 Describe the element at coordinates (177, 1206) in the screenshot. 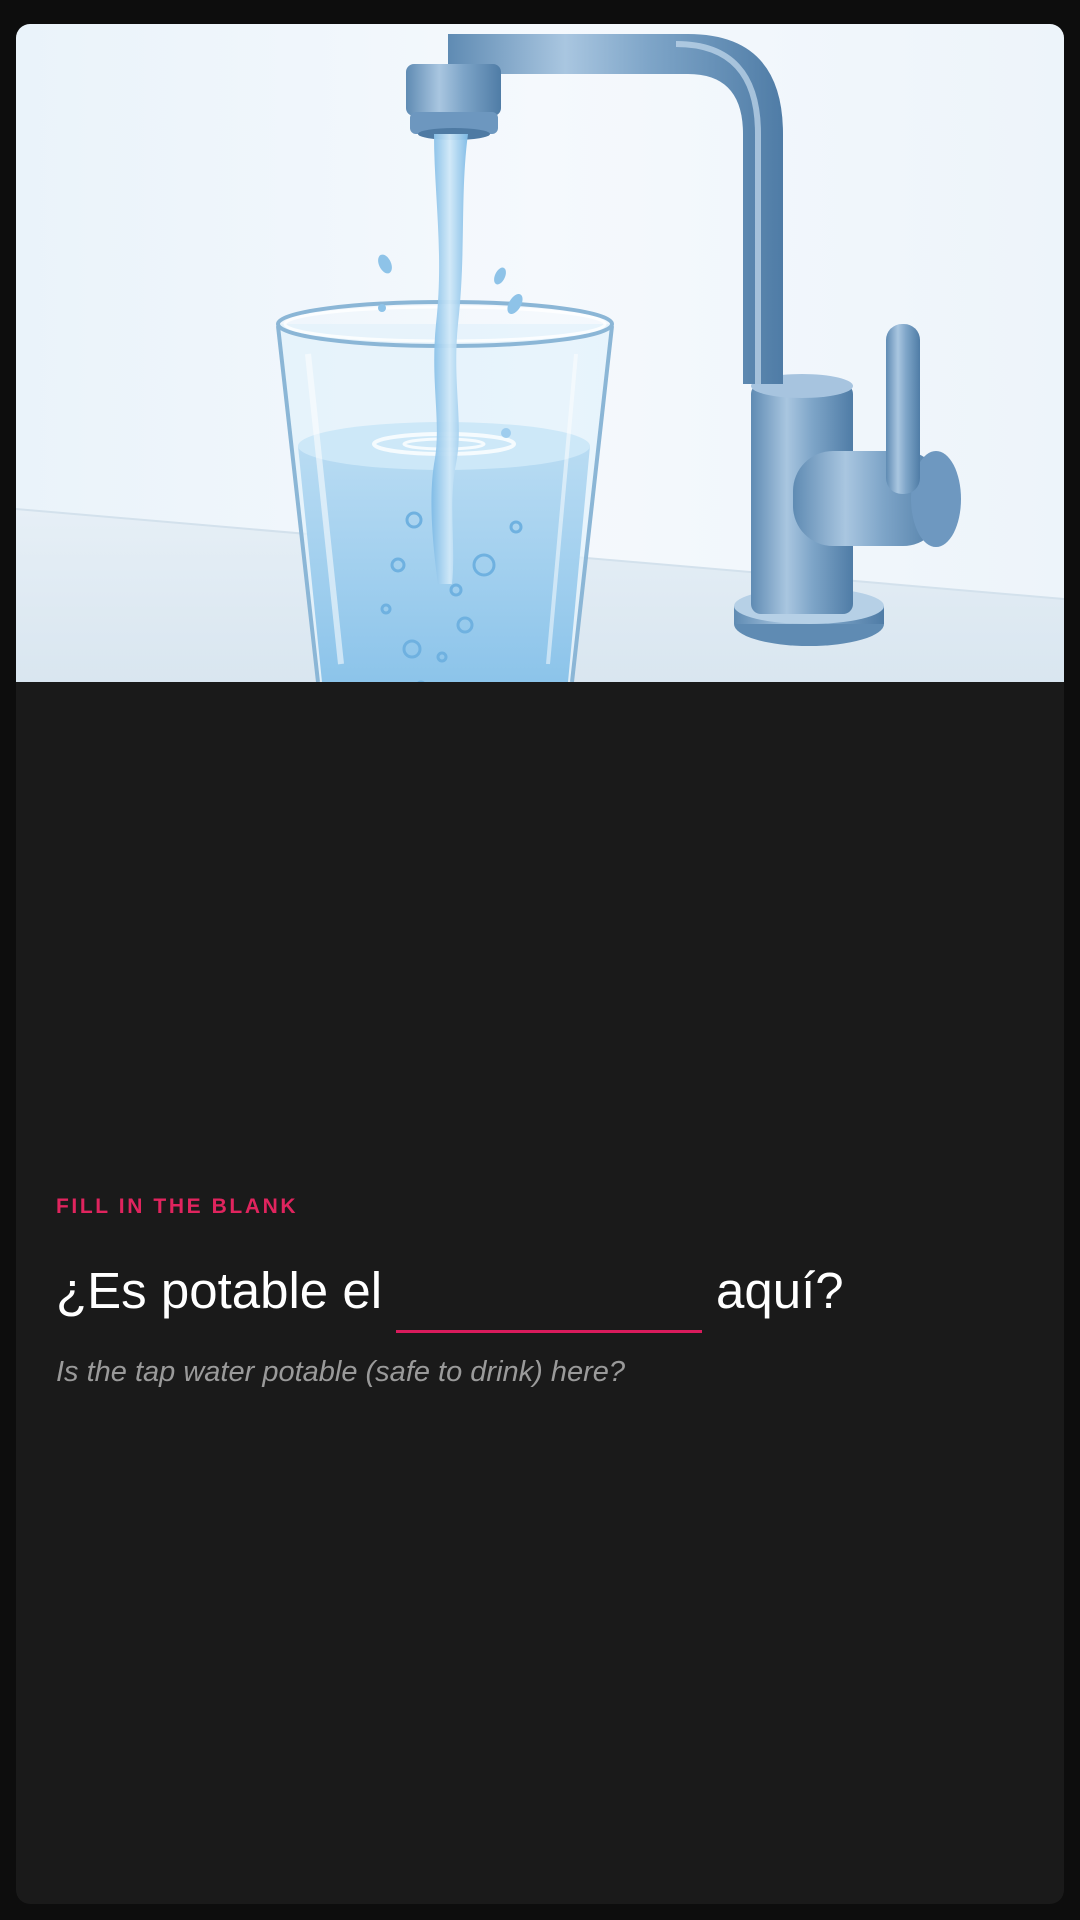

I see `exercise-type-label: FILL IN THE BLANK` at that location.